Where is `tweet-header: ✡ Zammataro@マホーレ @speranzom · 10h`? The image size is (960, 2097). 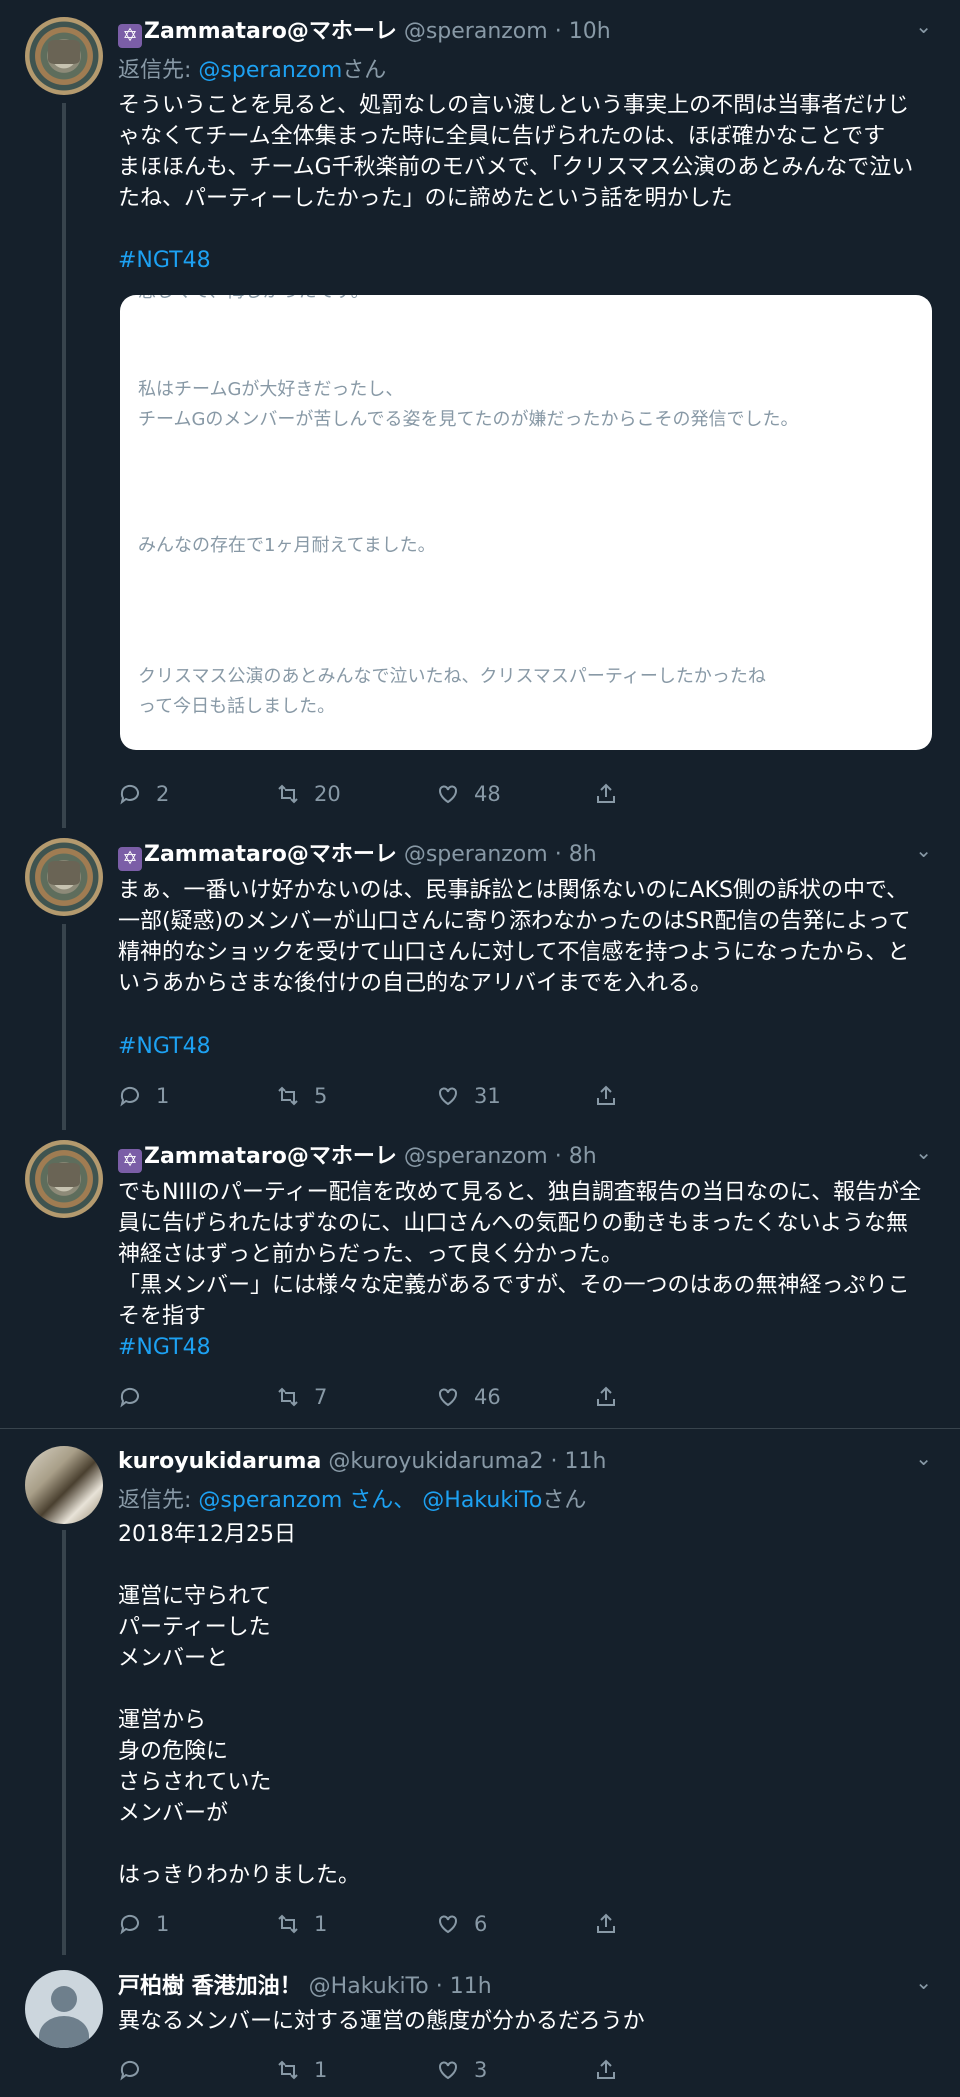
tweet-header: ✡ Zammataro@マホーレ @speranzom · 10h is located at coordinates (364, 32).